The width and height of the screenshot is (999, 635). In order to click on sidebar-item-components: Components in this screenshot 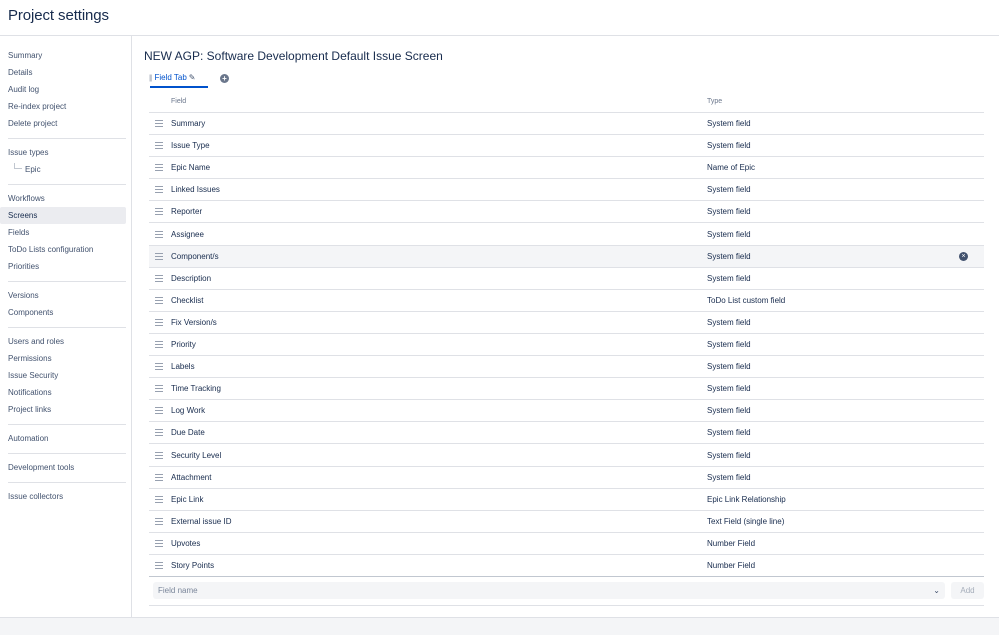, I will do `click(63, 312)`.